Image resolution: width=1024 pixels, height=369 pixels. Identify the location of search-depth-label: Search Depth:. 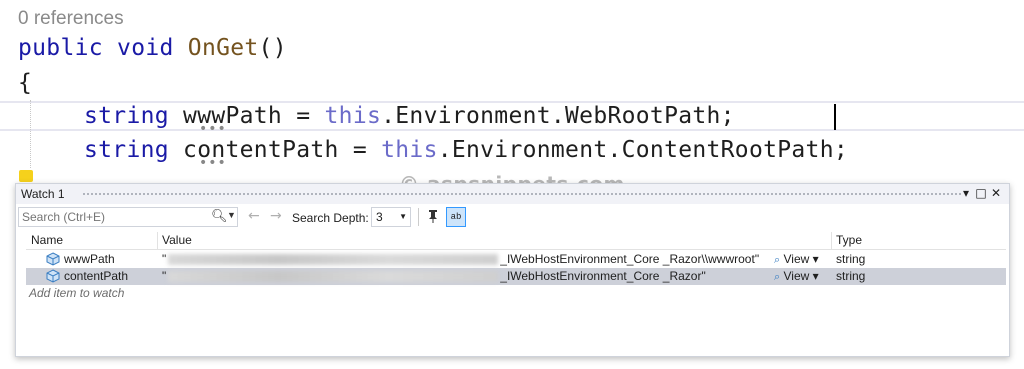
(330, 218).